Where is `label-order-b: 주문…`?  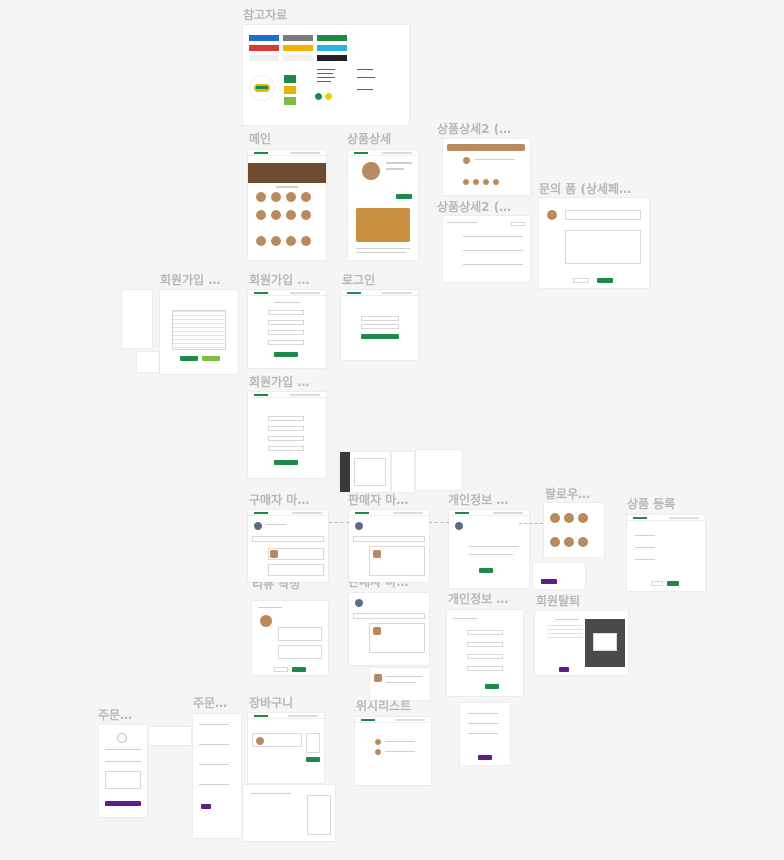
label-order-b: 주문… is located at coordinates (210, 703).